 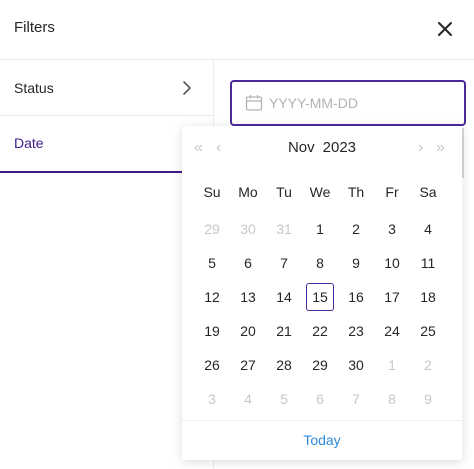 What do you see at coordinates (356, 192) in the screenshot?
I see `weekday-label: Th` at bounding box center [356, 192].